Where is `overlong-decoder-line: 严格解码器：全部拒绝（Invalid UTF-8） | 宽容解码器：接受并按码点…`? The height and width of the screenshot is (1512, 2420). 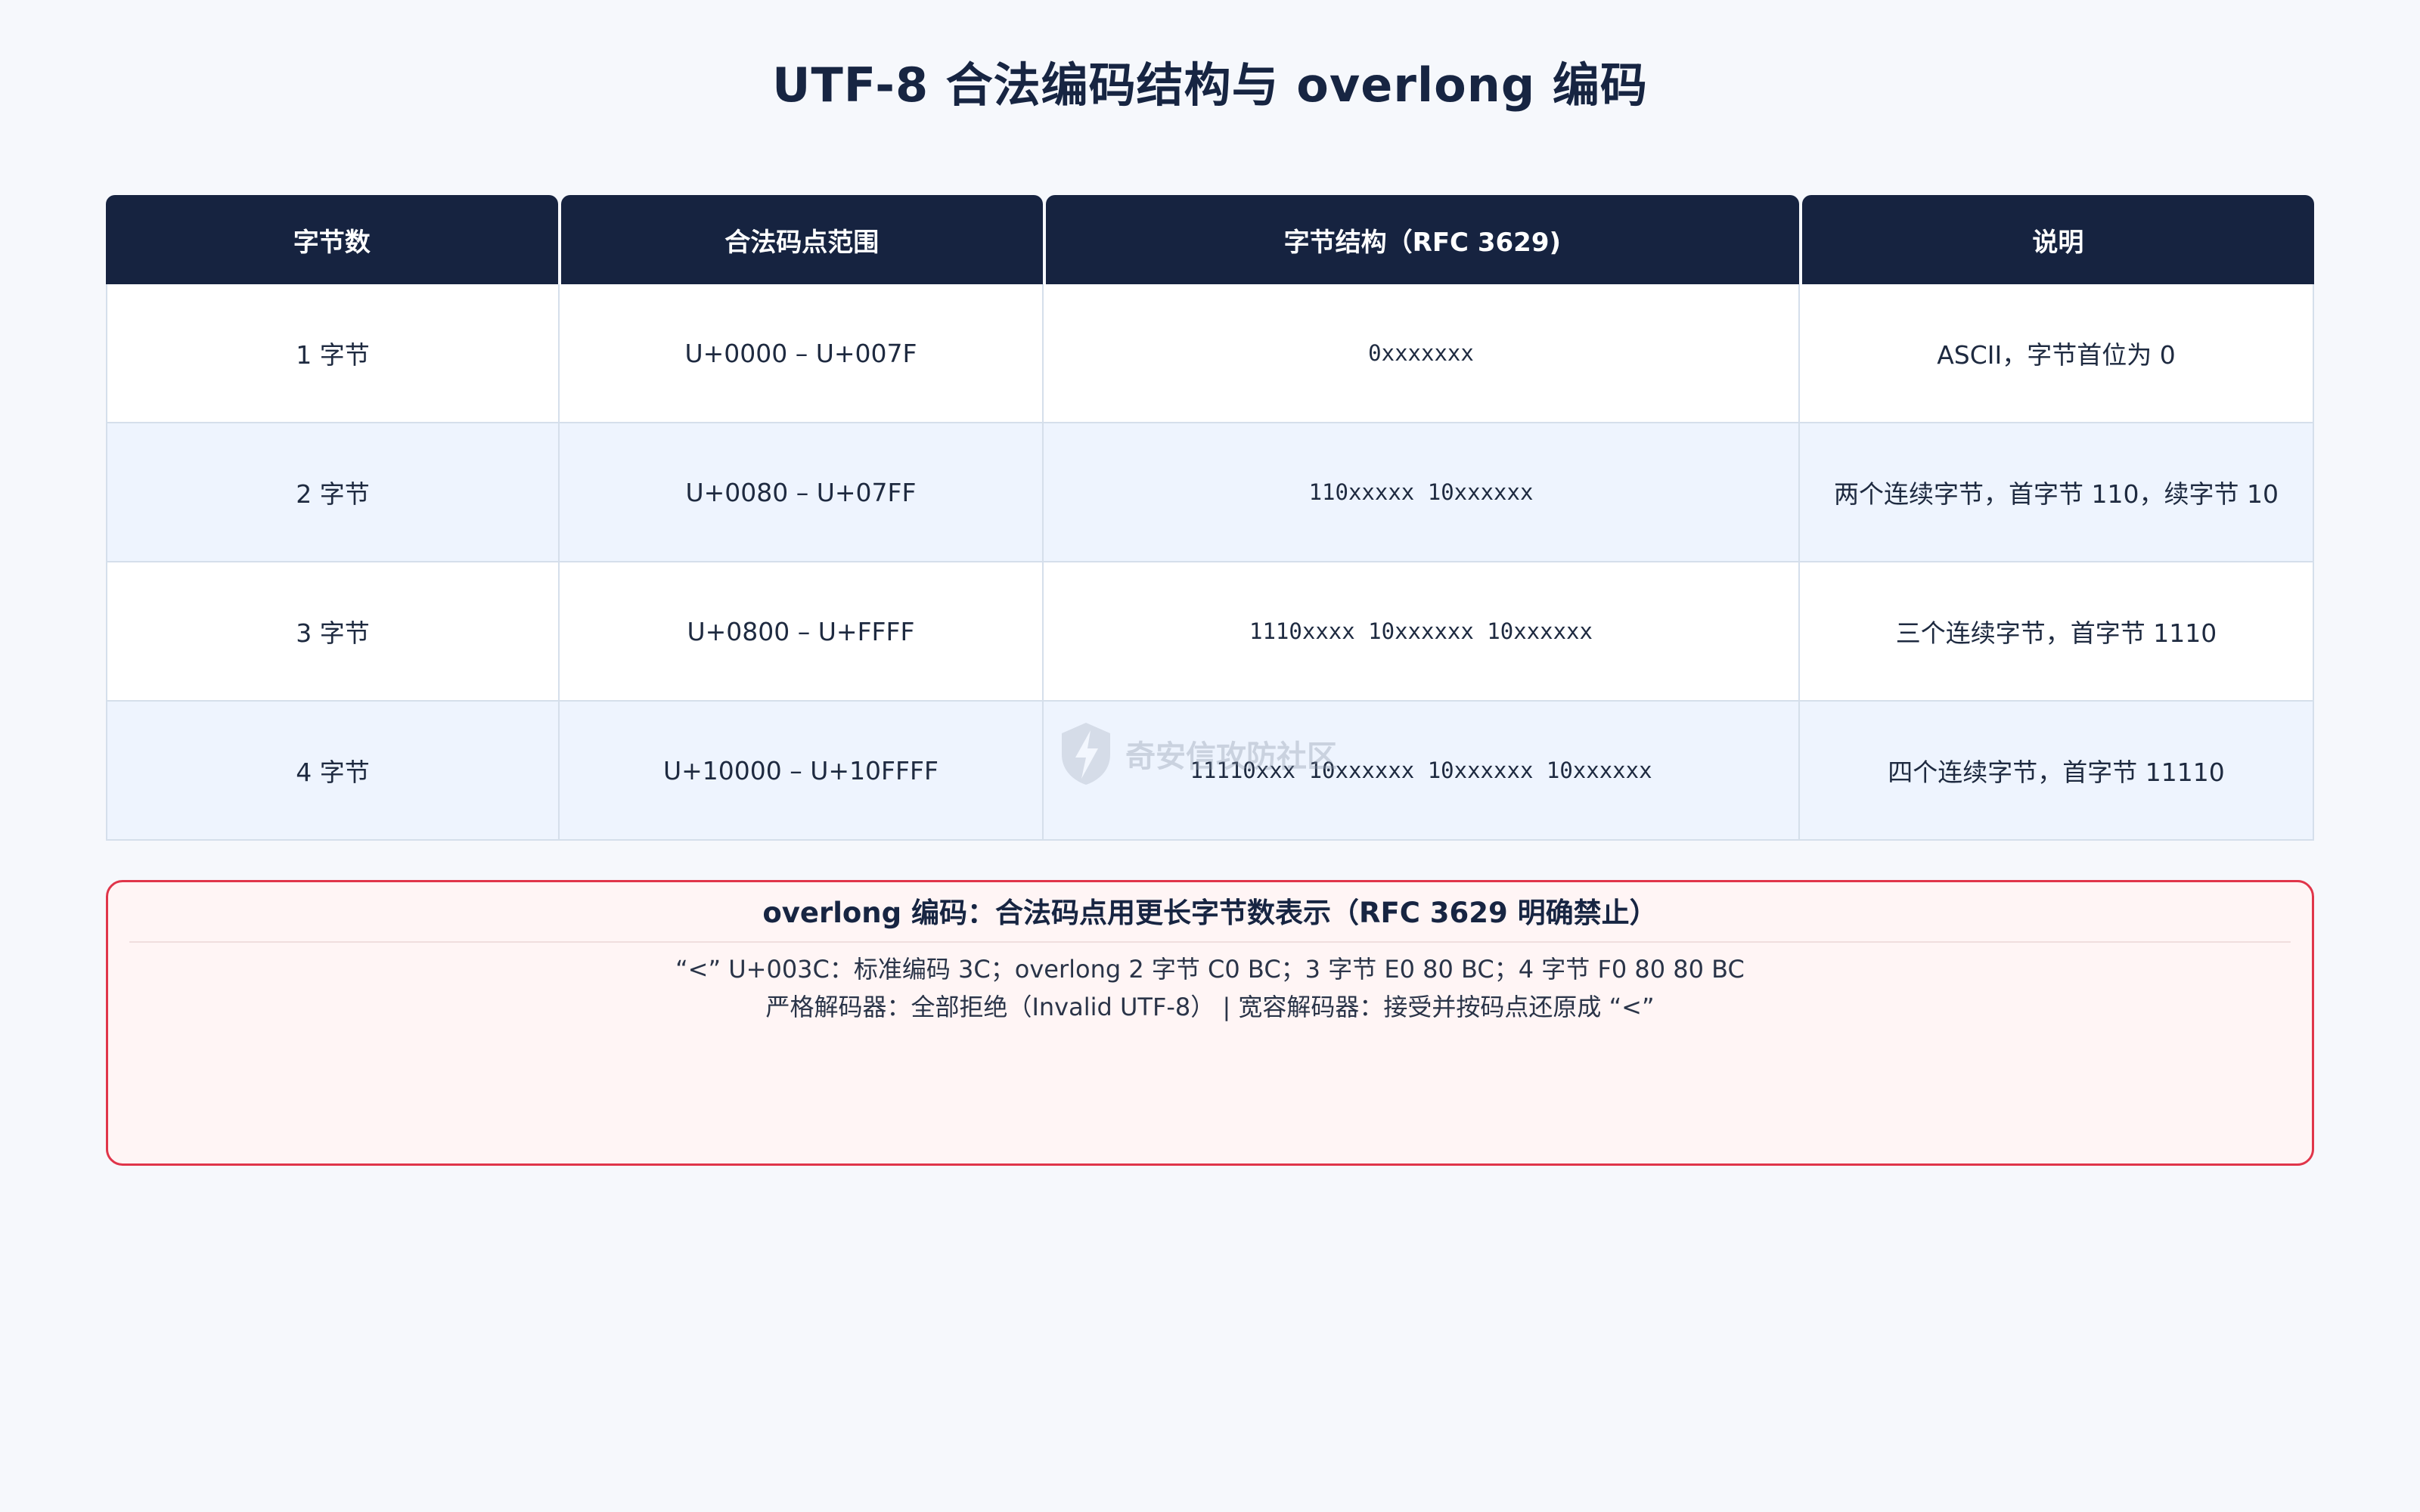 overlong-decoder-line: 严格解码器：全部拒绝（Invalid UTF-8） | 宽容解码器：接受并按码点… is located at coordinates (1210, 1007).